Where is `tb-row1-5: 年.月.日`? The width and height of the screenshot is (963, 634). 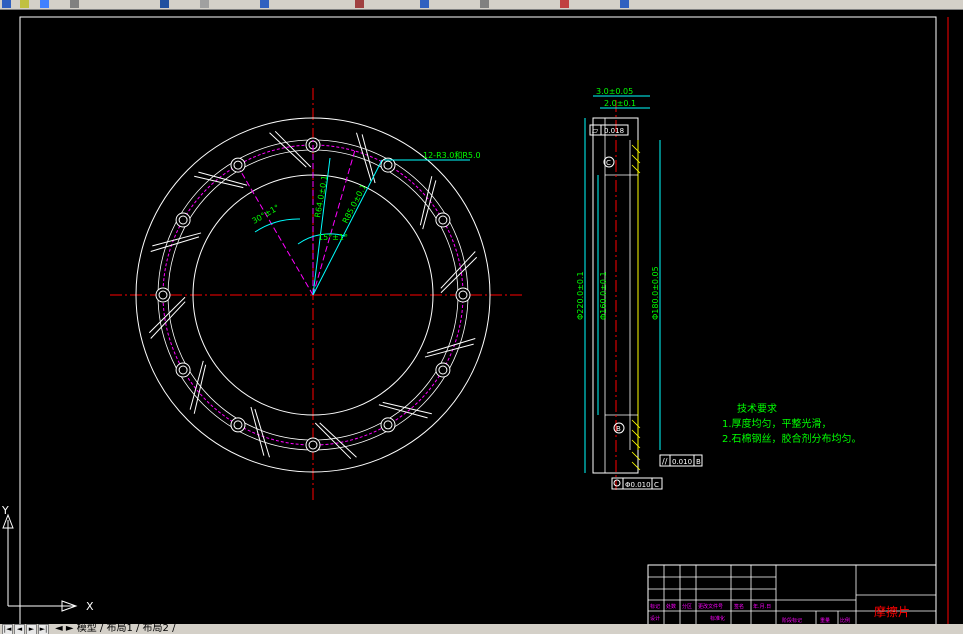
tb-row1-5: 年.月.日 is located at coordinates (762, 606).